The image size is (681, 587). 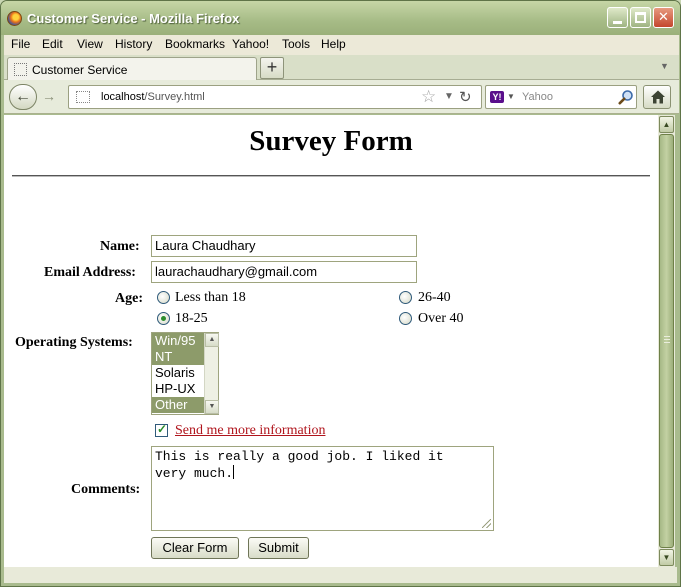 I want to click on age-option-label: 18-25, so click(x=191, y=318).